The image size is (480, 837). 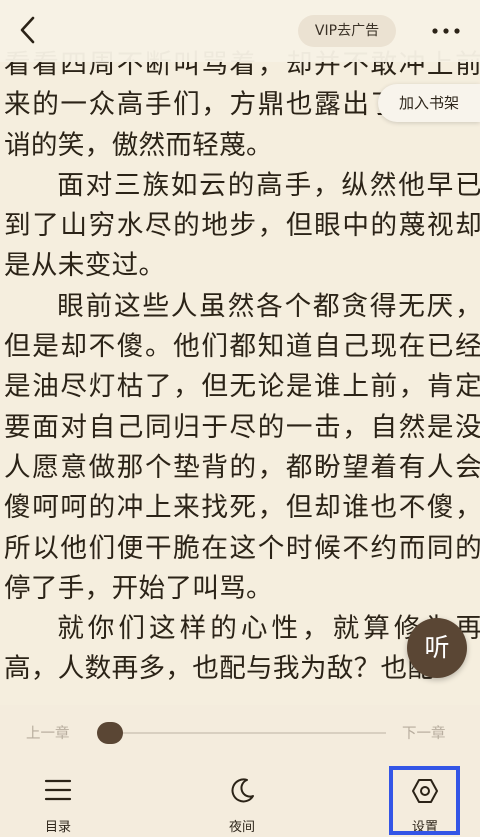 What do you see at coordinates (48, 732) in the screenshot?
I see `prev-chapter-button: 上一章` at bounding box center [48, 732].